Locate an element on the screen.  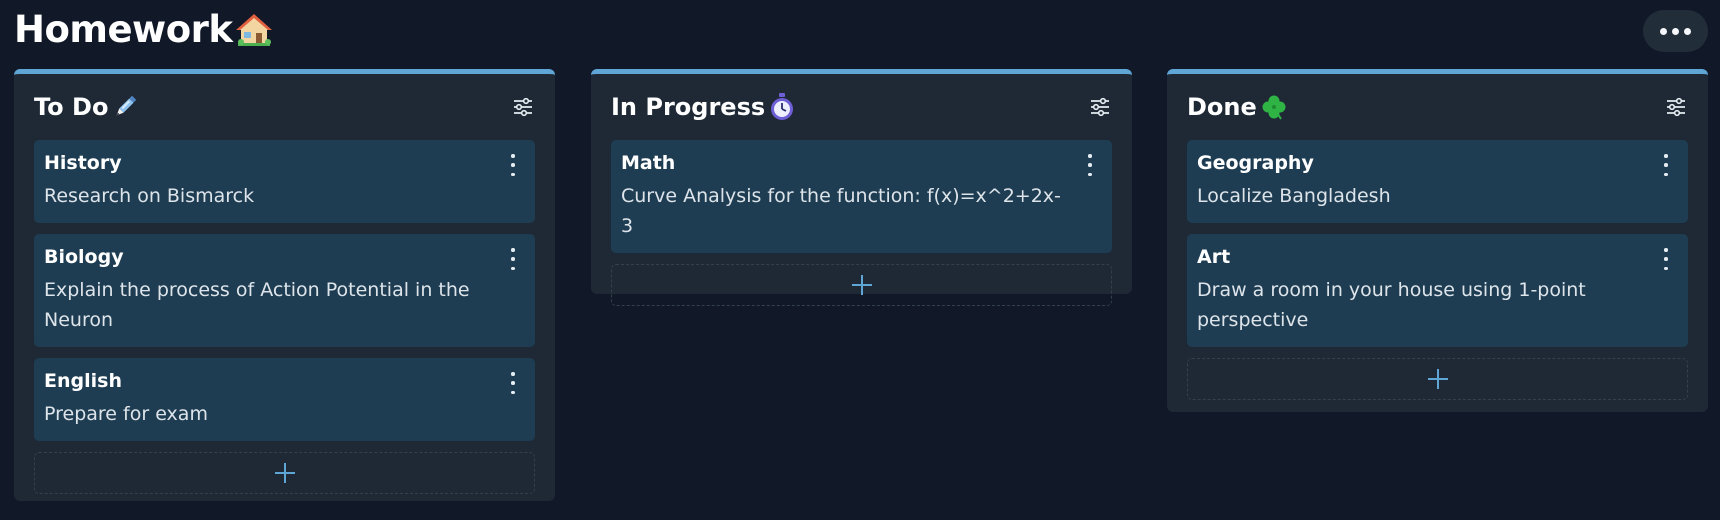
stopwatch-icon is located at coordinates (782, 107).